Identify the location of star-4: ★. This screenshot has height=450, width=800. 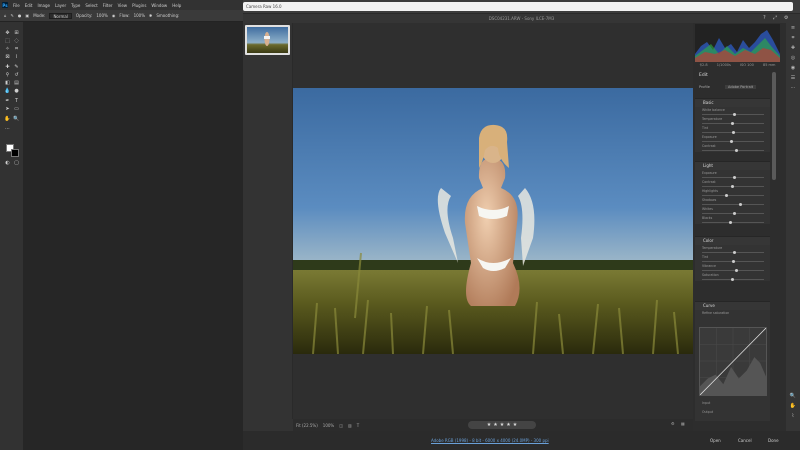
(508, 425).